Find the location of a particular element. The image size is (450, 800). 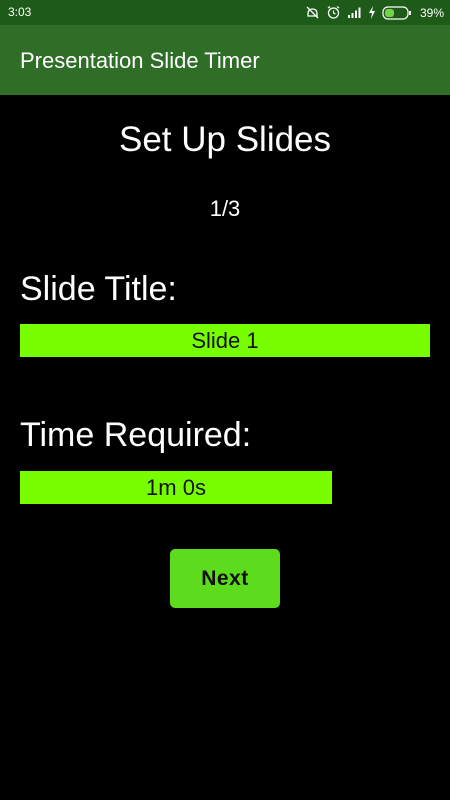

status-icons: 39% is located at coordinates (374, 12).